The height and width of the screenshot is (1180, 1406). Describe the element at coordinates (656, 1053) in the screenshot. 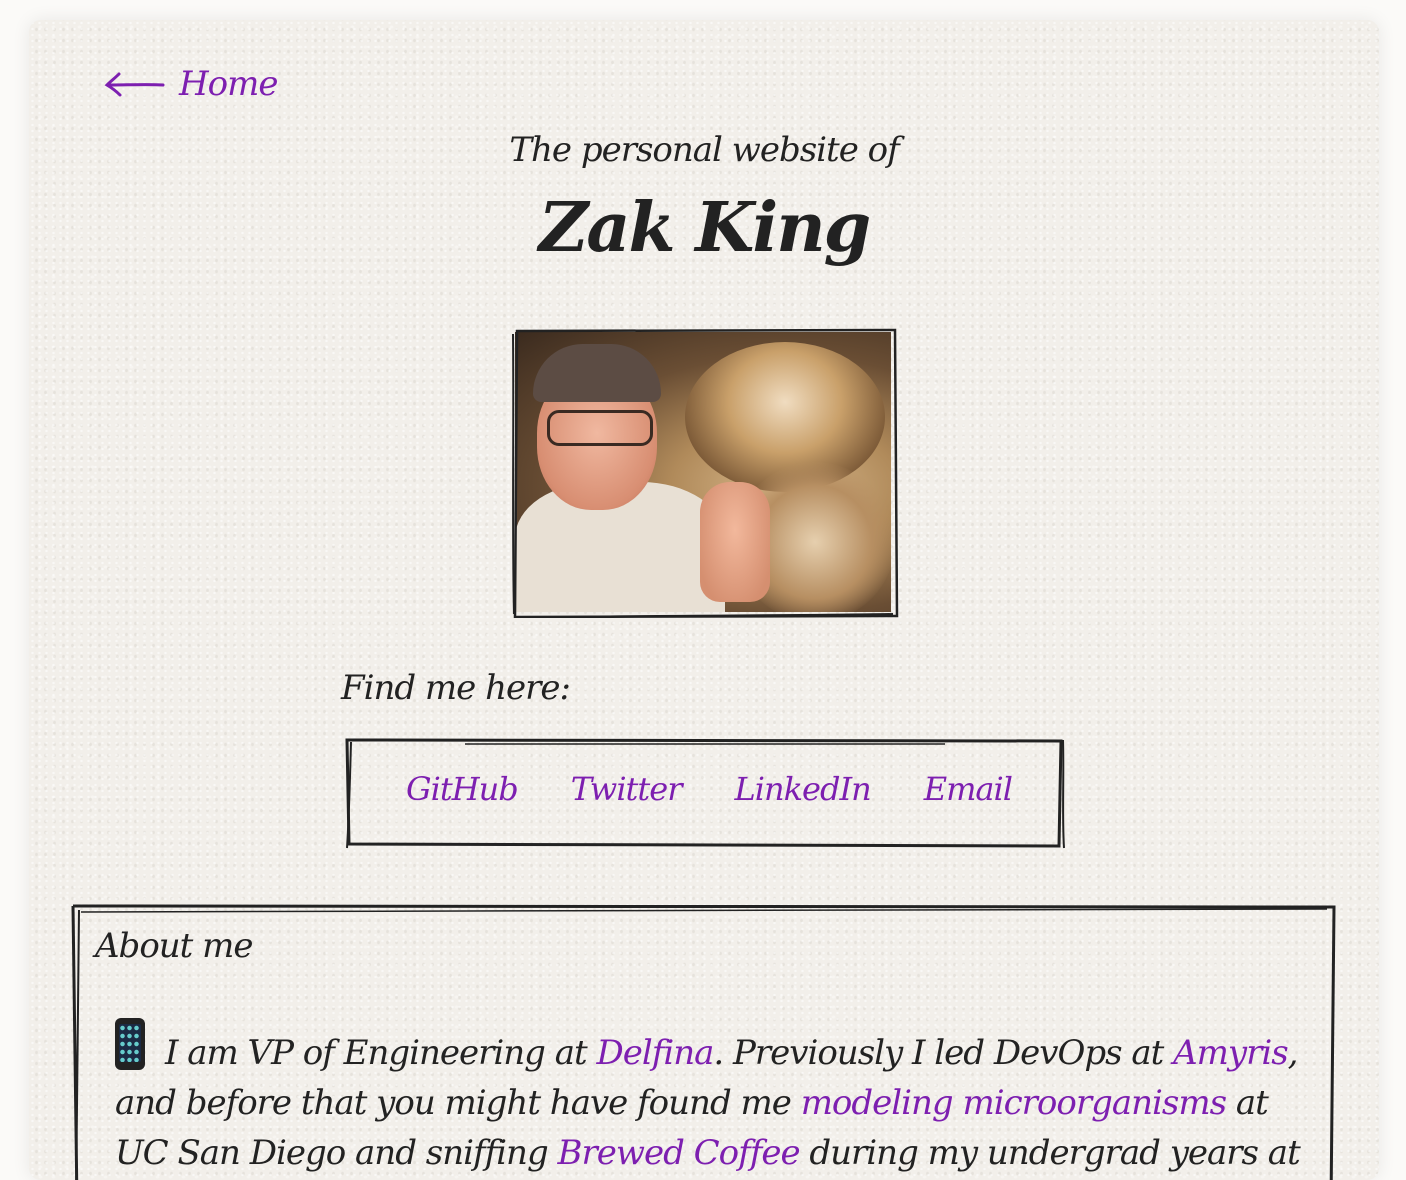

I see `delfina-link: Delfina` at that location.